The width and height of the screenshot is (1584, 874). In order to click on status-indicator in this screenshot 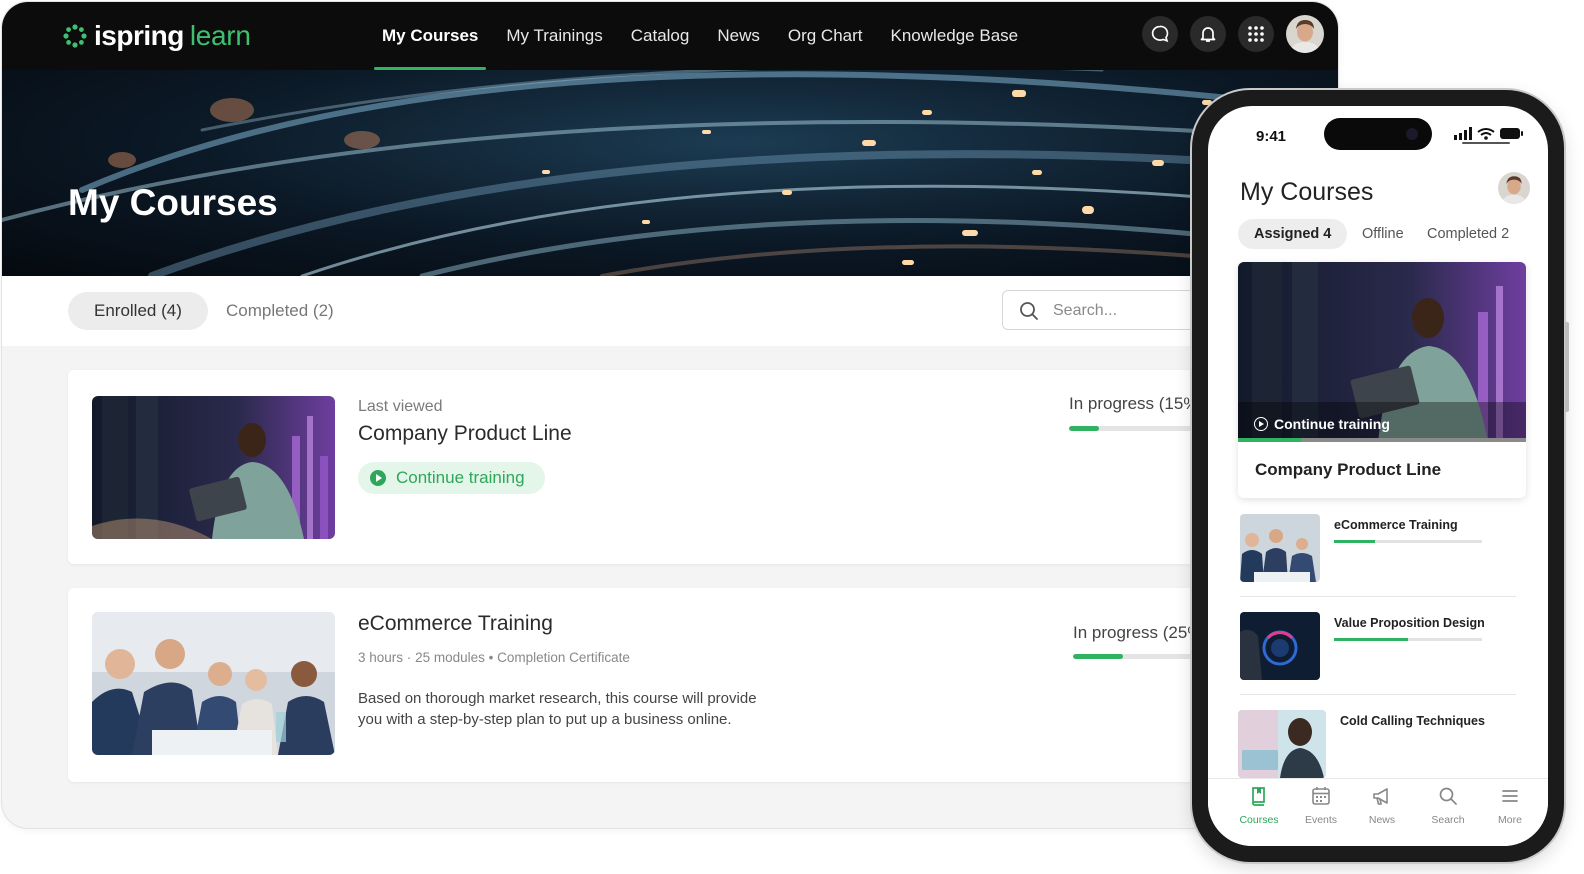, I will do `click(1486, 143)`.